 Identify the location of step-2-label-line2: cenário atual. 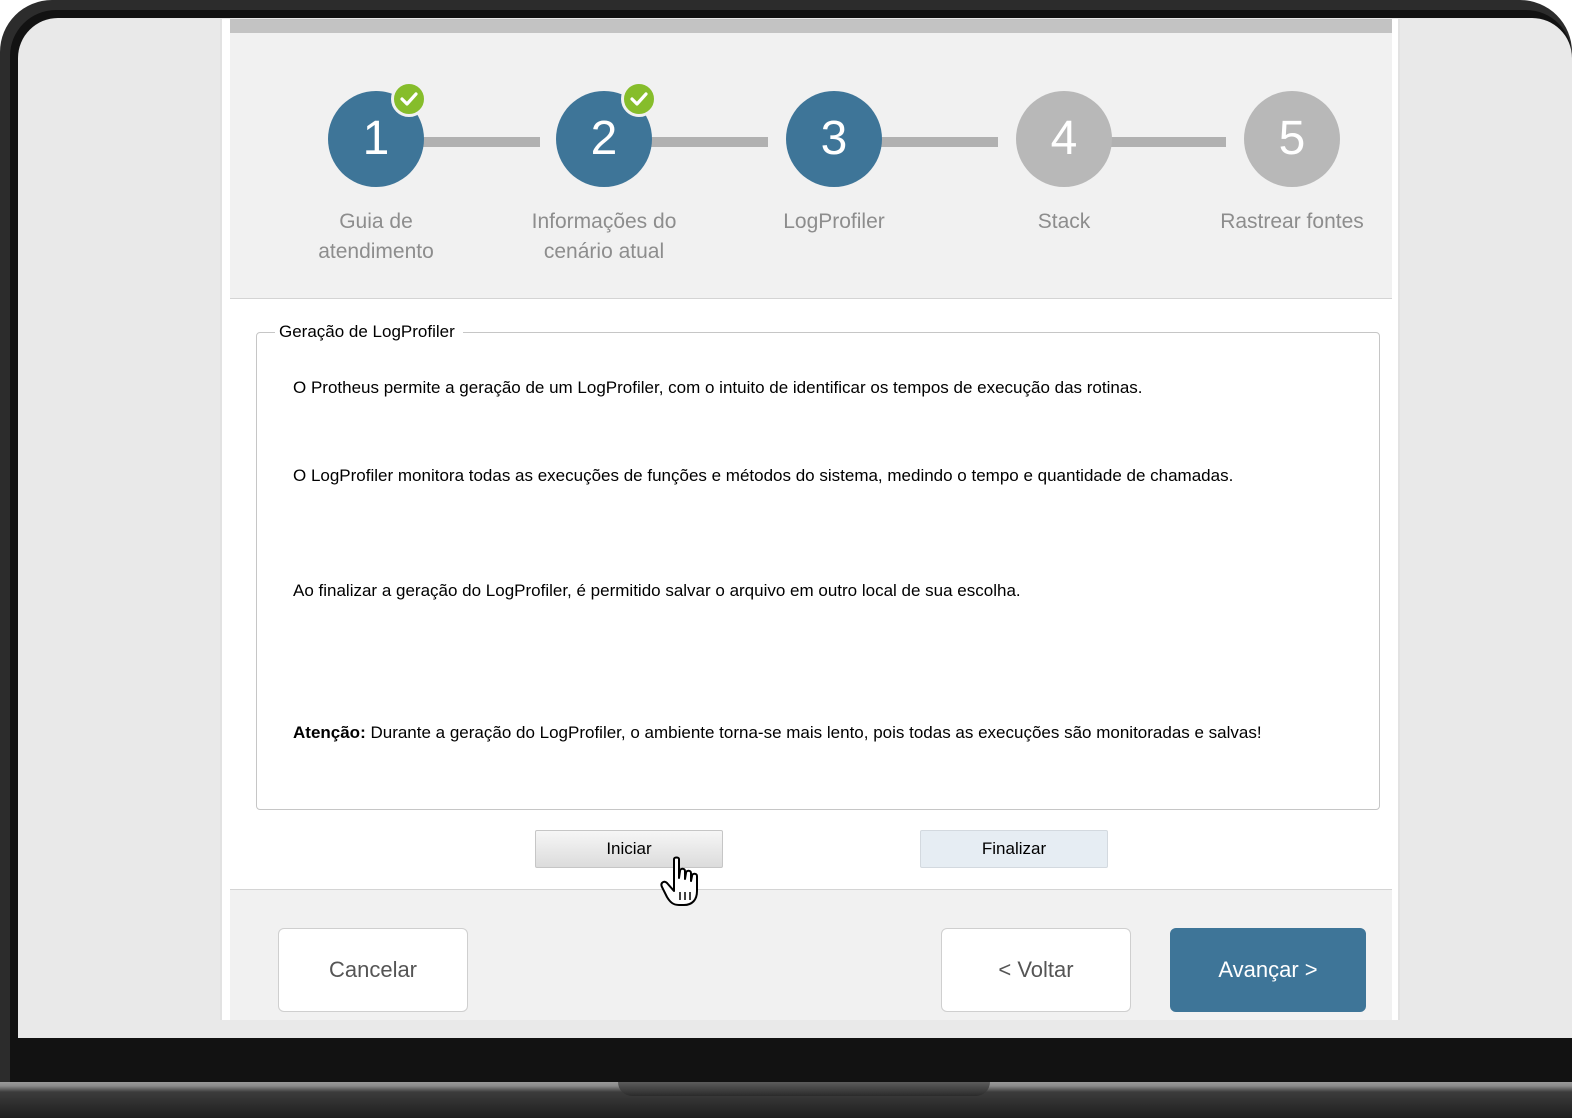
(604, 251).